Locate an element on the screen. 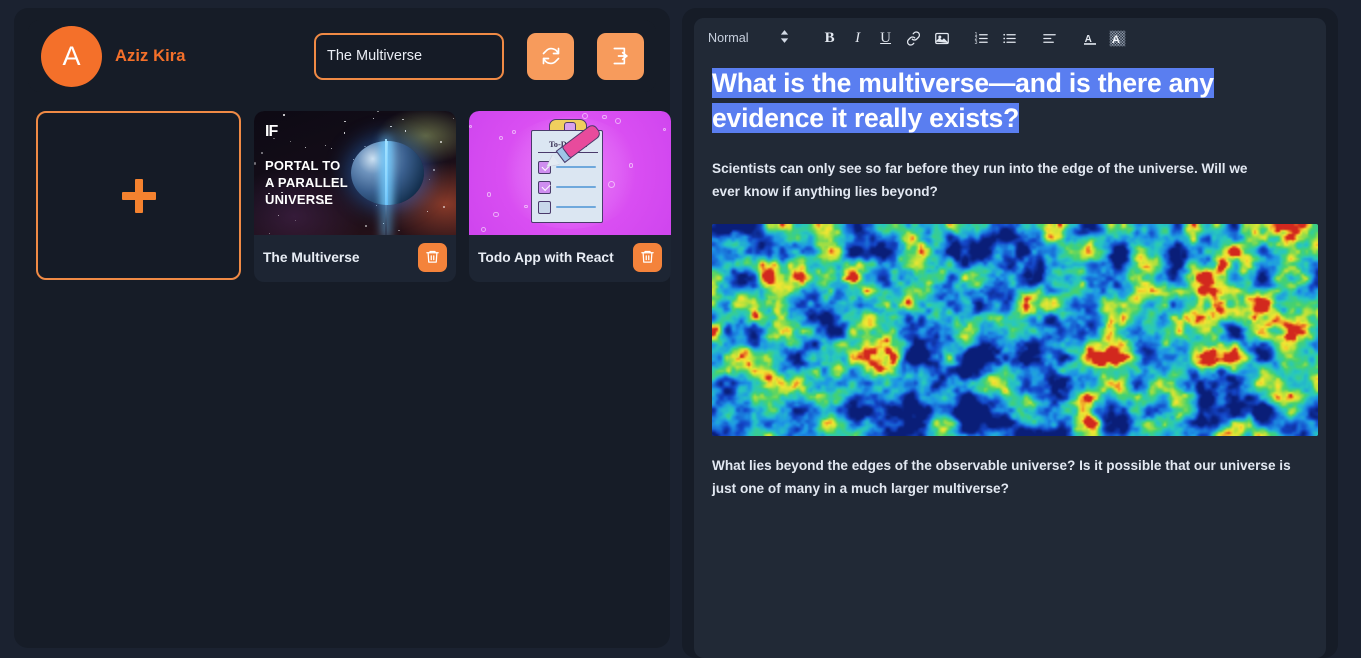 The width and height of the screenshot is (1361, 658). clear-format-button: A is located at coordinates (1118, 38).